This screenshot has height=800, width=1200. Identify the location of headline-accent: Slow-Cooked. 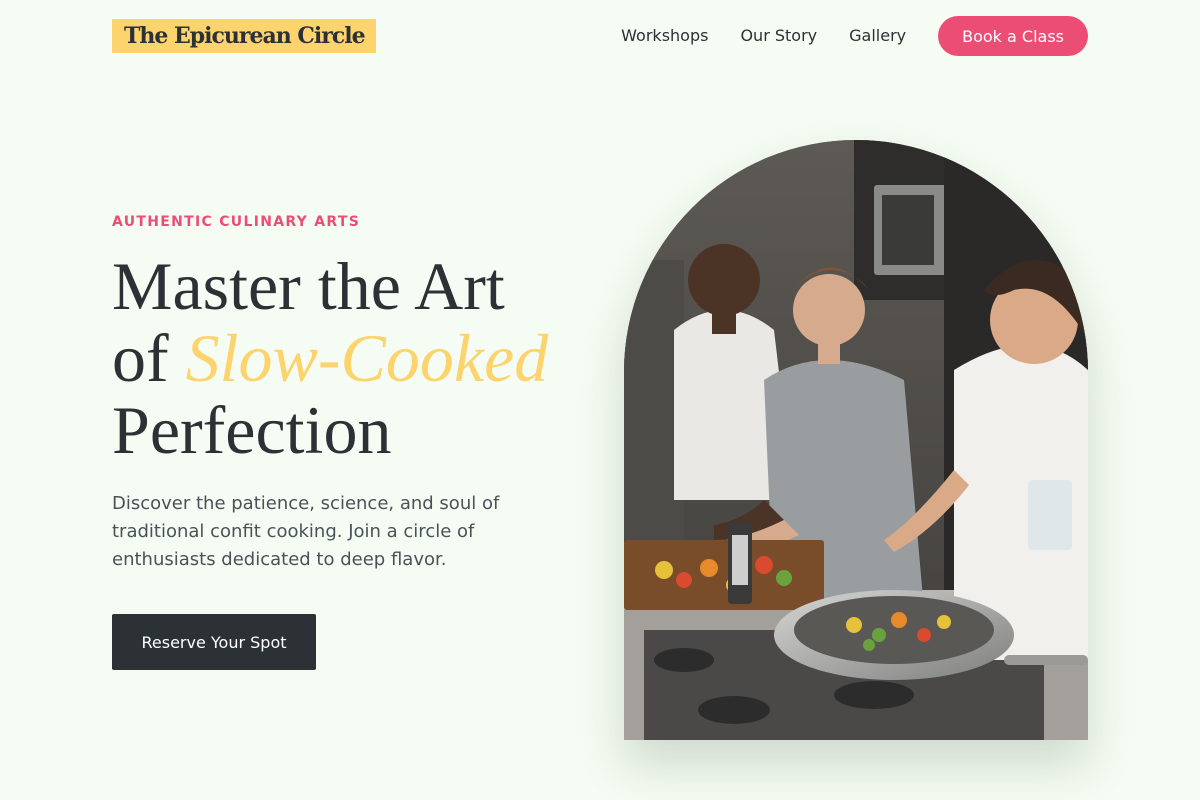
(367, 358).